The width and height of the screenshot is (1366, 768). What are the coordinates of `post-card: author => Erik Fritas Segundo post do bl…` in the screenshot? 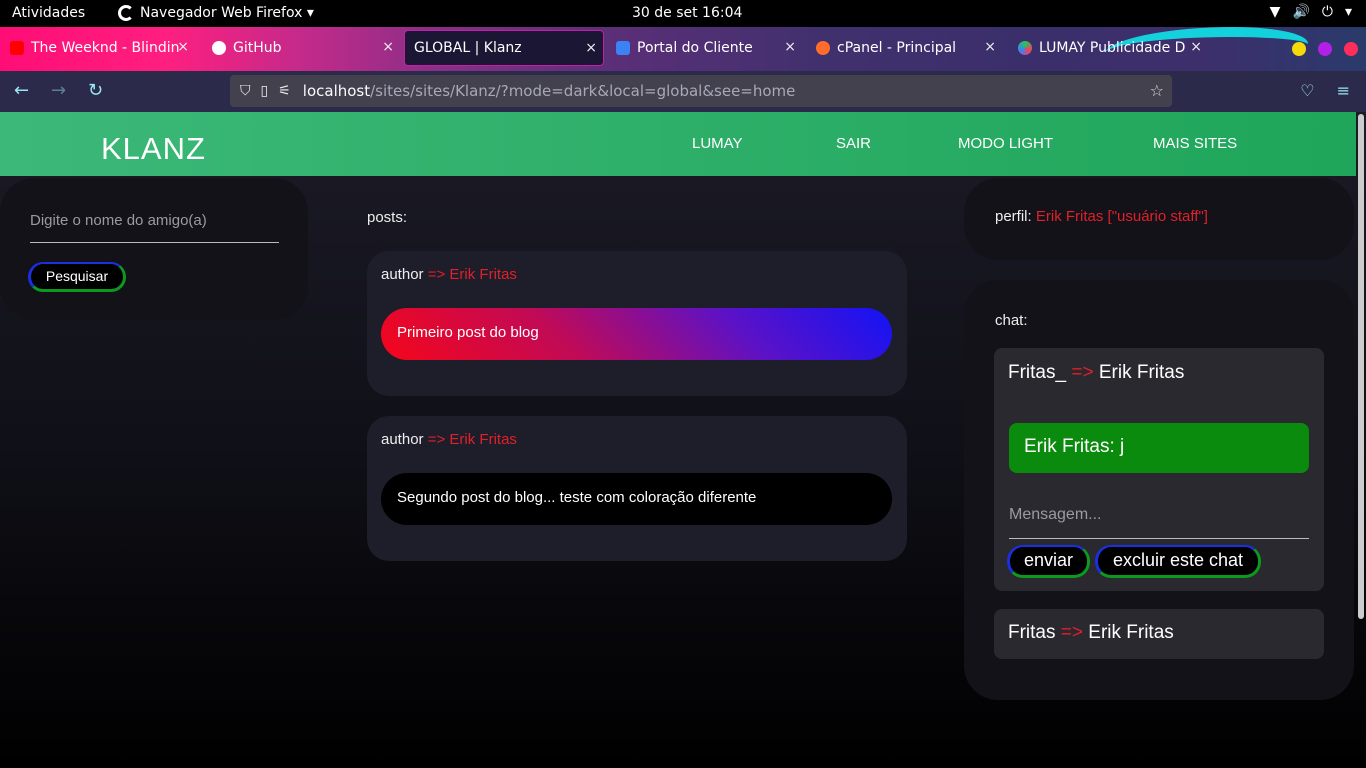 It's located at (637, 488).